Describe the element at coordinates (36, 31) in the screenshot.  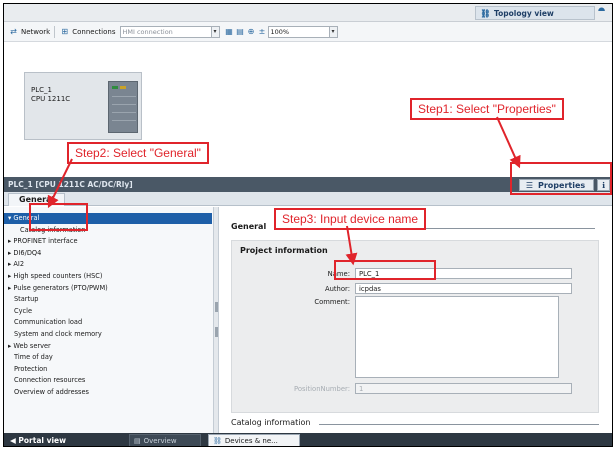
I see `network-label: Network` at that location.